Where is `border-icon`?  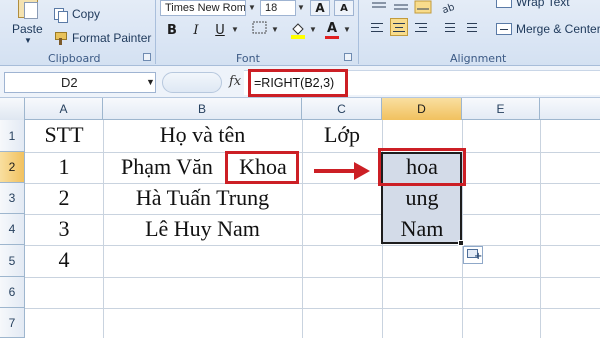
border-icon is located at coordinates (259, 27).